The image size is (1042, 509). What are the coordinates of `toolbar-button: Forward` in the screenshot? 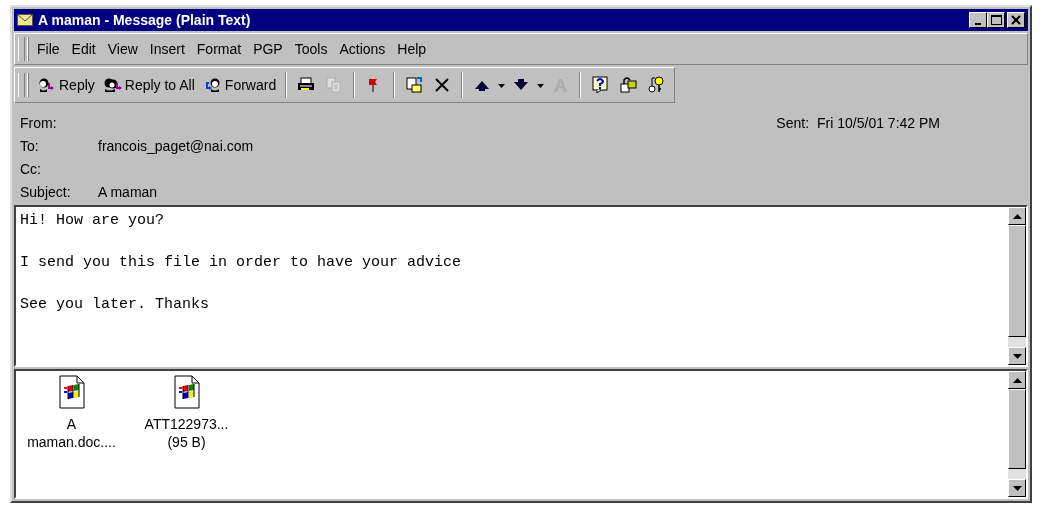 It's located at (239, 85).